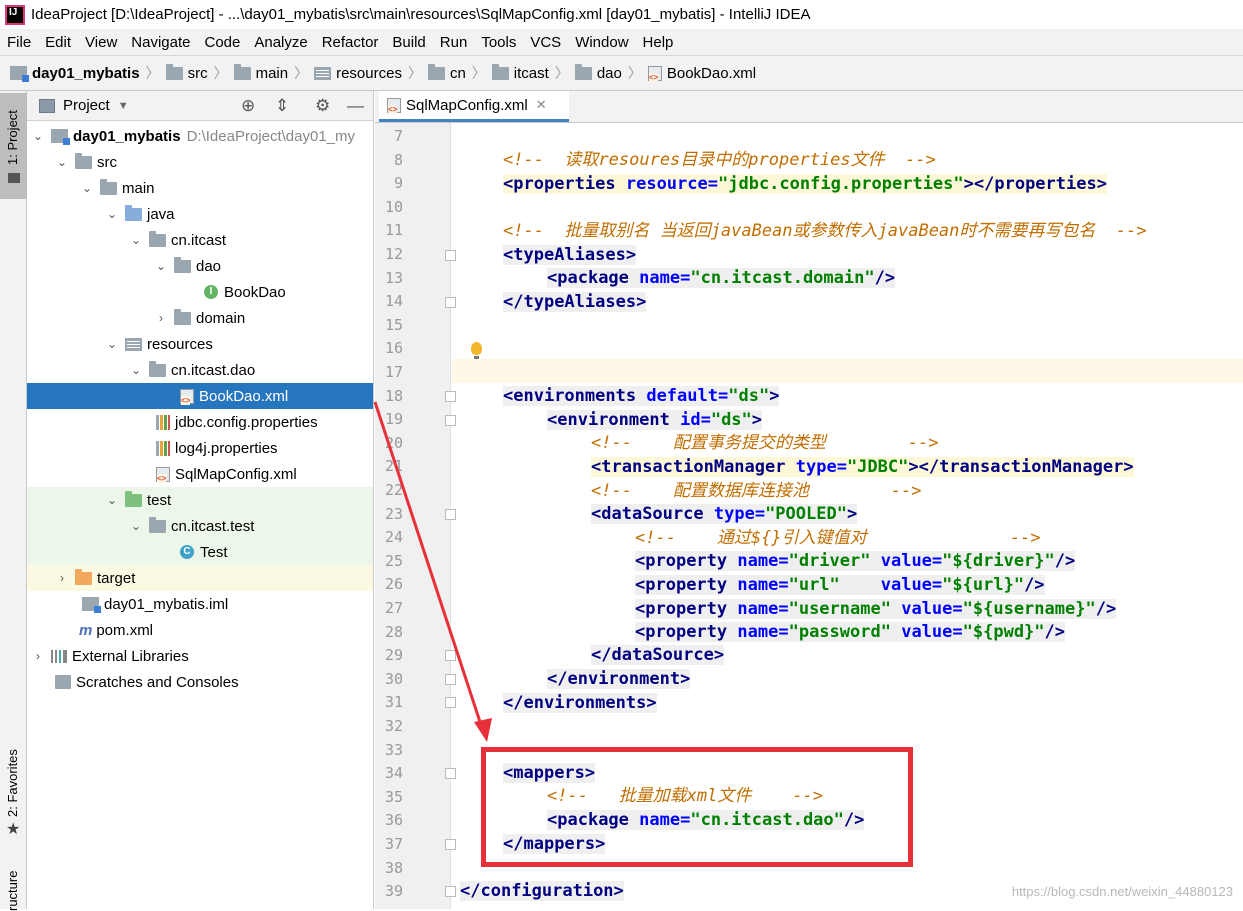 The height and width of the screenshot is (911, 1243). I want to click on tree-item-pom-xml: m pom.xml, so click(200, 630).